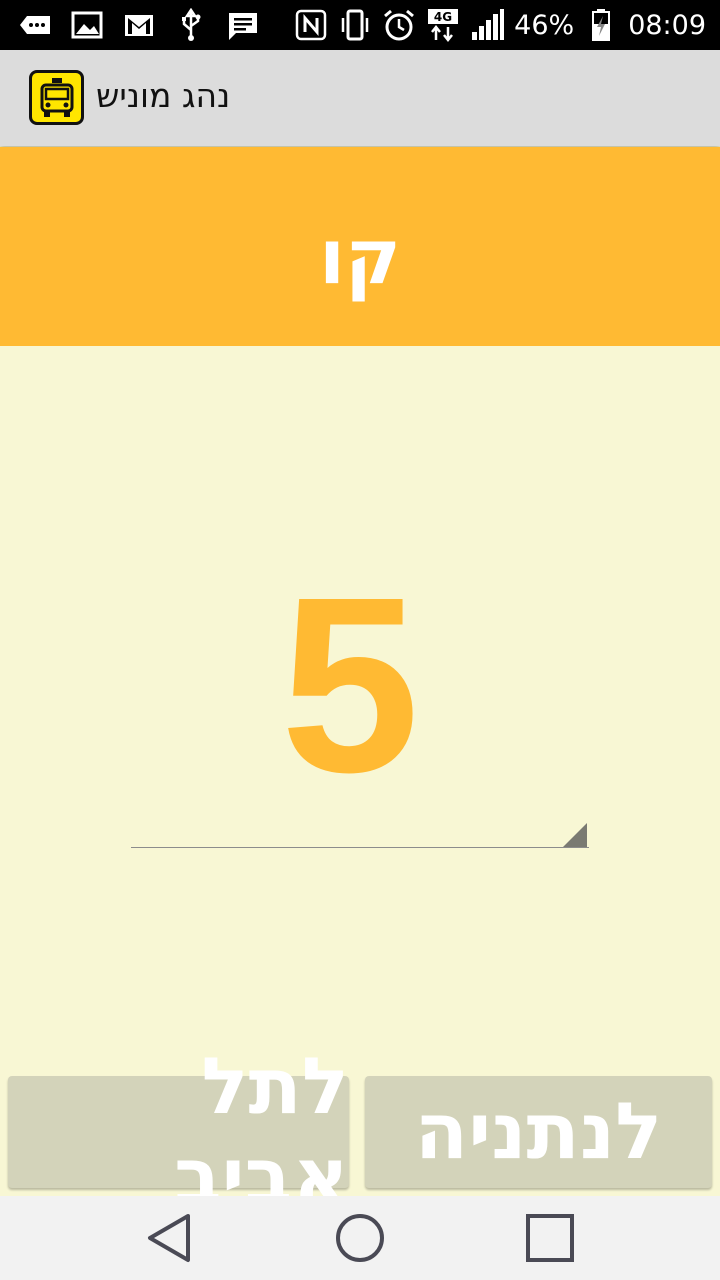  I want to click on line-header-label: קו, so click(360, 256).